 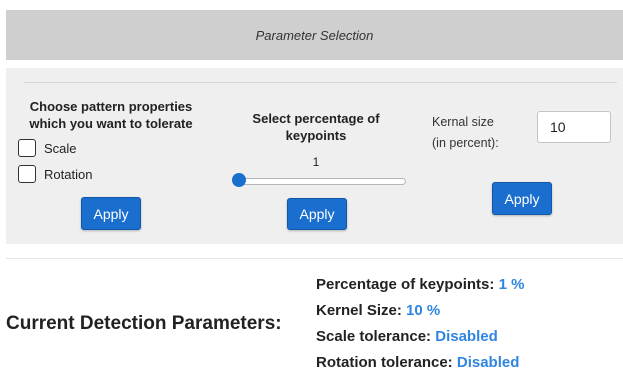 What do you see at coordinates (320, 181) in the screenshot?
I see `keypoints-slider` at bounding box center [320, 181].